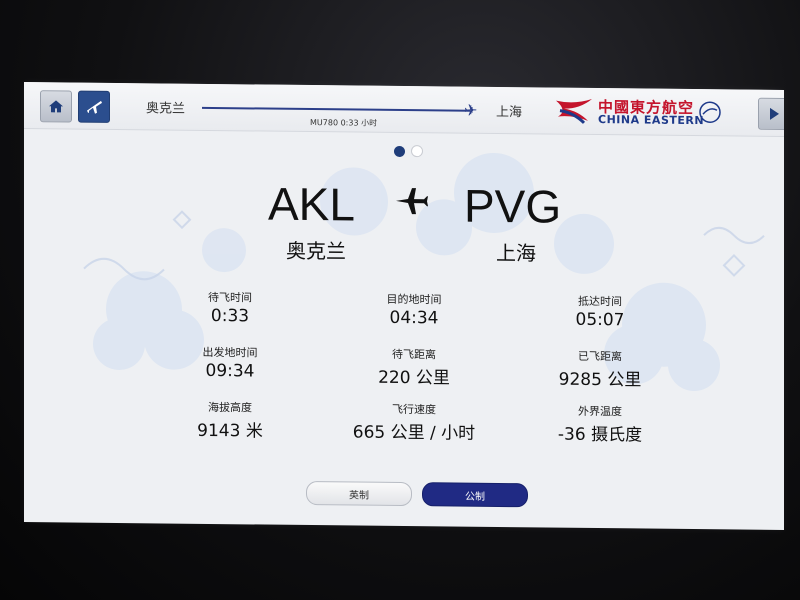 The height and width of the screenshot is (600, 800). What do you see at coordinates (316, 251) in the screenshot?
I see `origin-city-name: 奥克兰` at bounding box center [316, 251].